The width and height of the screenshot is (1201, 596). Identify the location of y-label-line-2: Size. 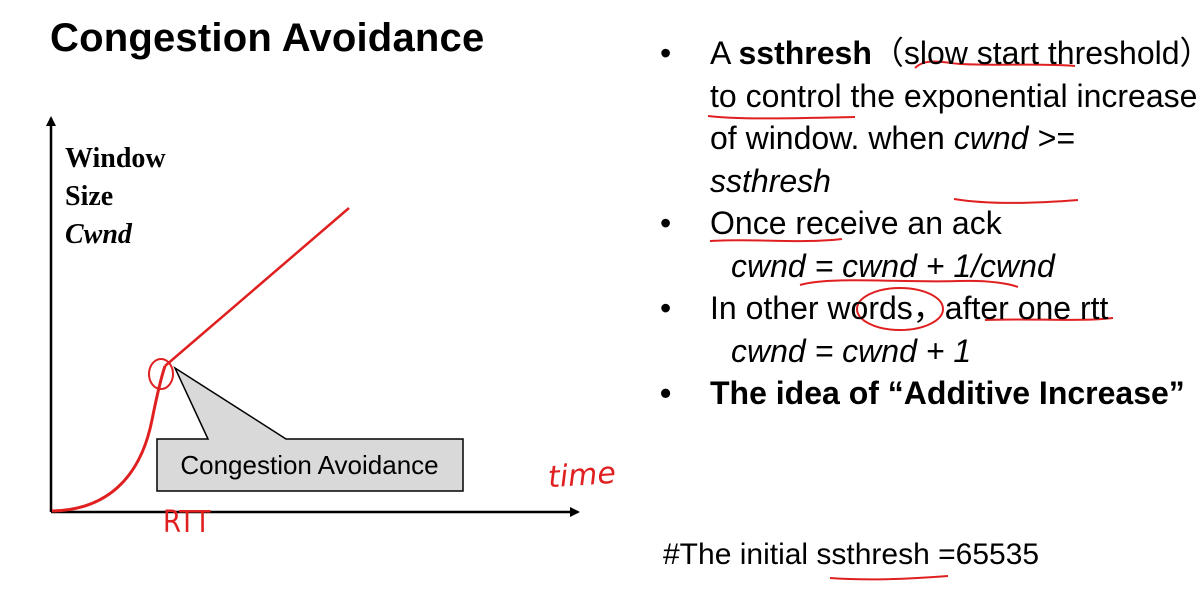
(89, 196).